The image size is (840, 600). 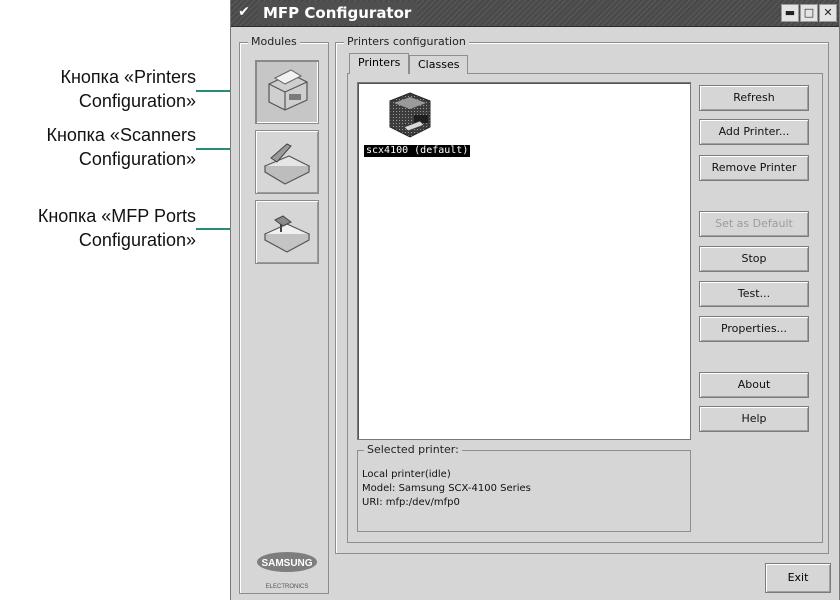 I want to click on scanner-icon, so click(x=287, y=164).